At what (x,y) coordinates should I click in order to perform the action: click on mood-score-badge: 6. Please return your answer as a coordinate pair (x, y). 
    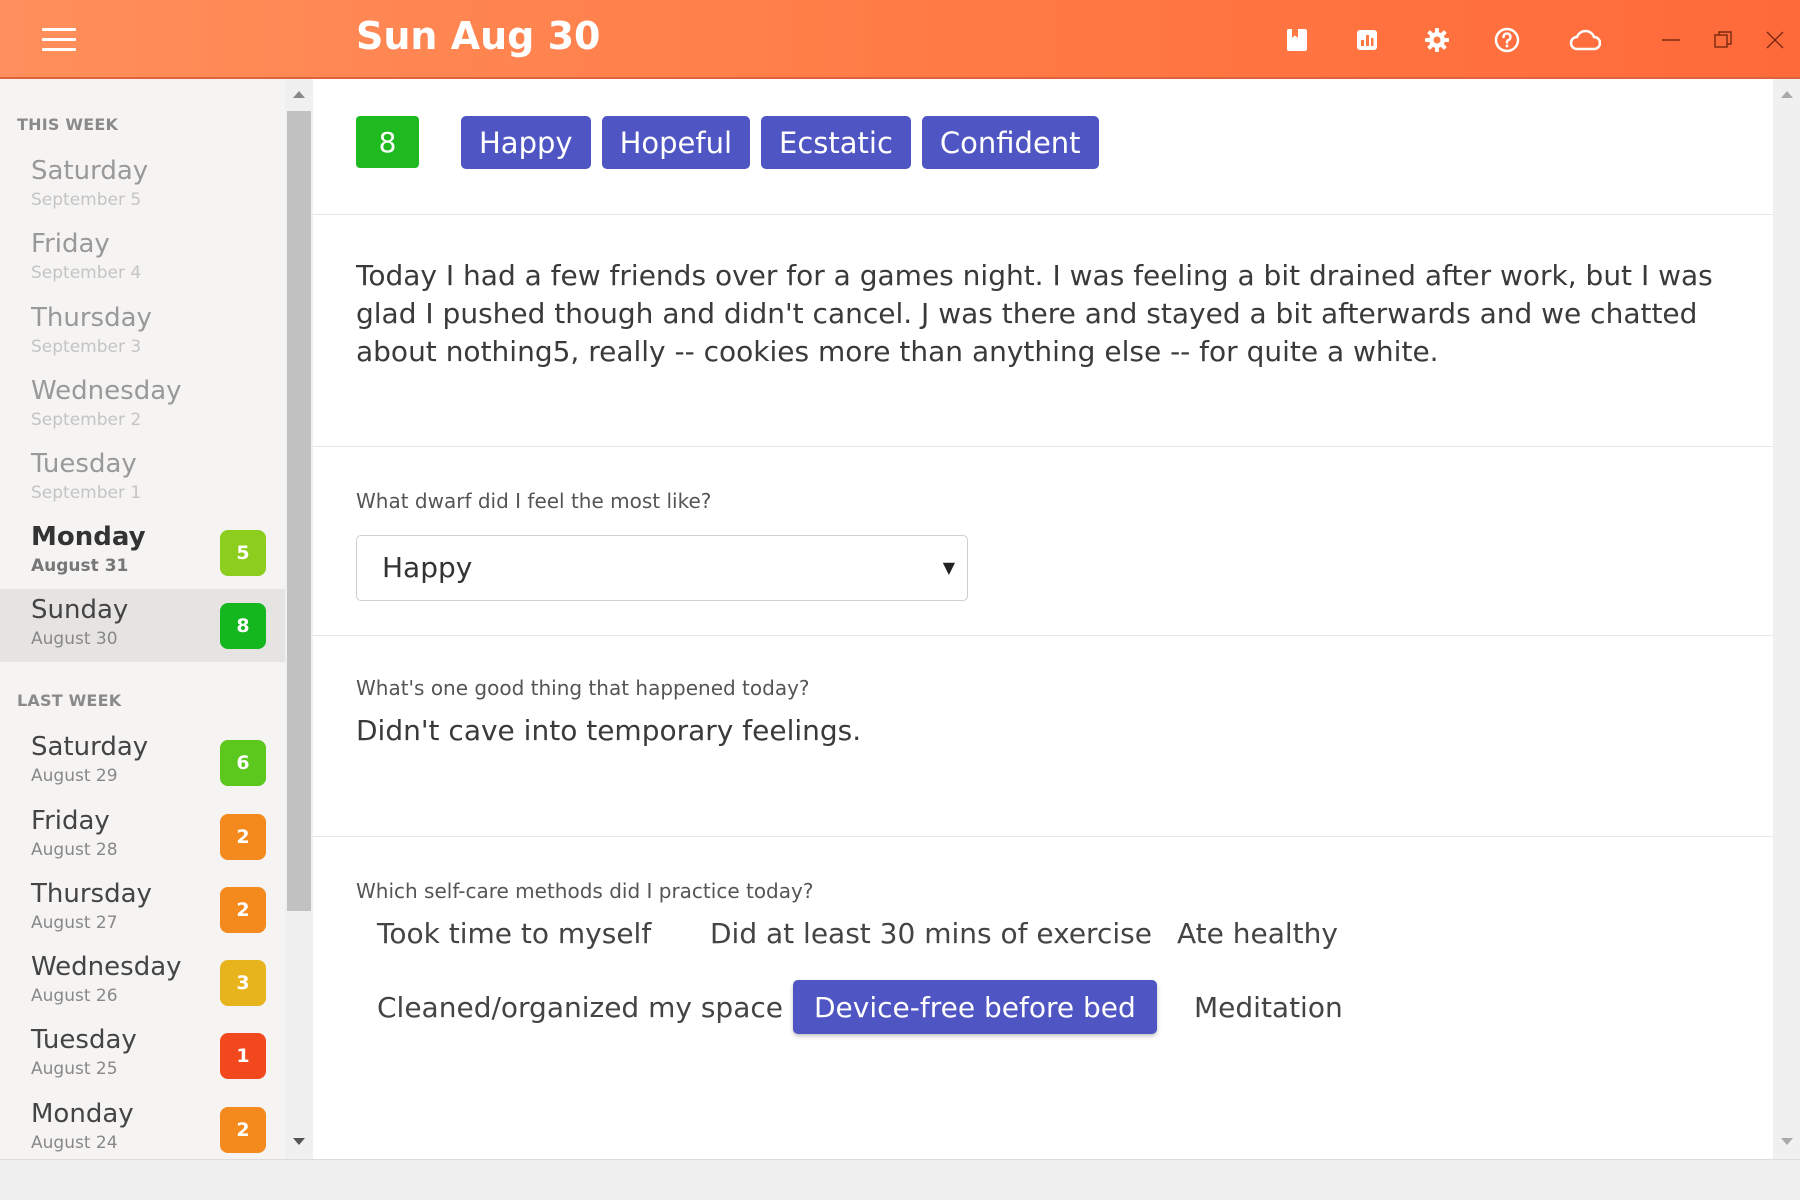
    Looking at the image, I should click on (243, 763).